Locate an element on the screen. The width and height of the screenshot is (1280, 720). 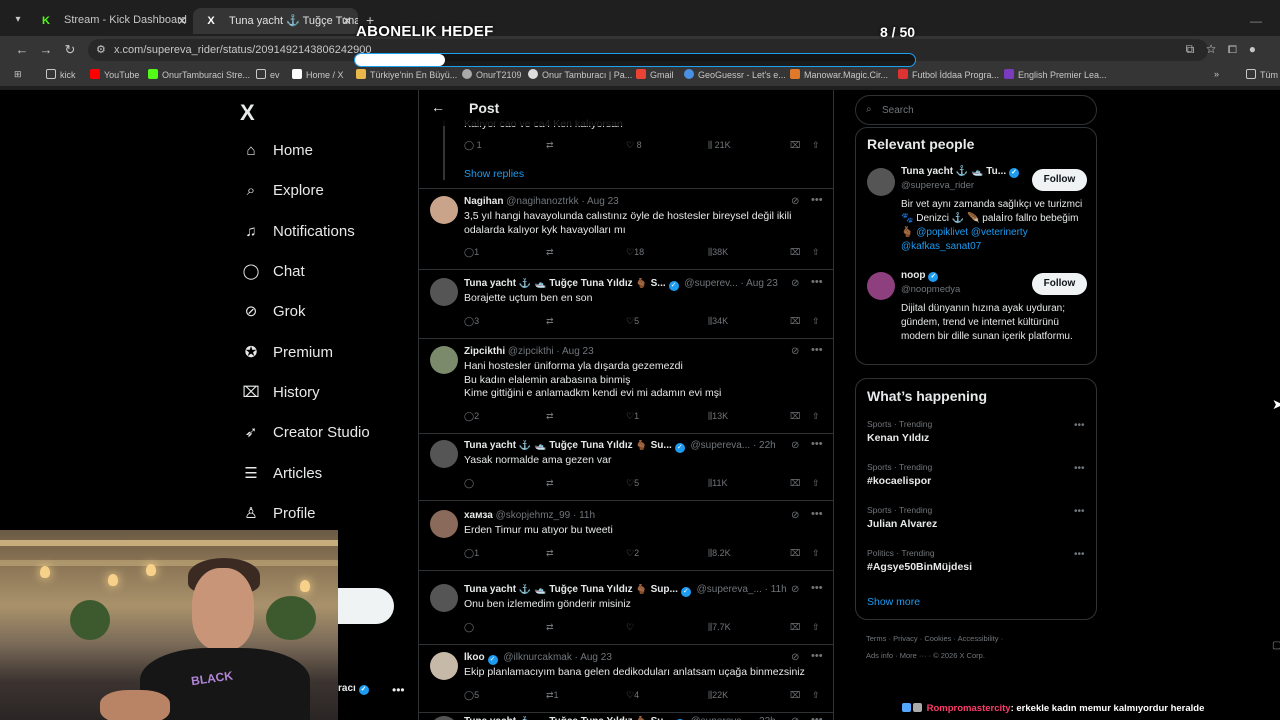
views-button: ⫼ 21K is located at coordinates (719, 145).